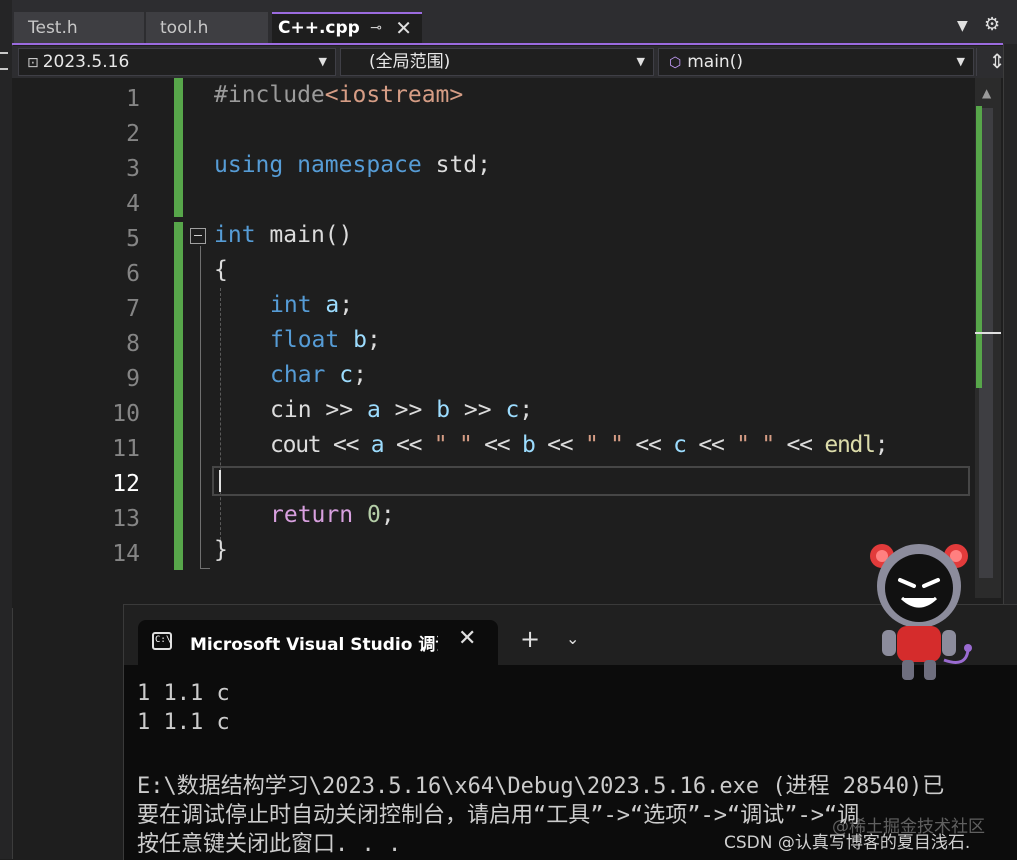 The height and width of the screenshot is (860, 1017). What do you see at coordinates (497, 62) in the screenshot?
I see `scope-dropdown: (全局范围) ▼` at bounding box center [497, 62].